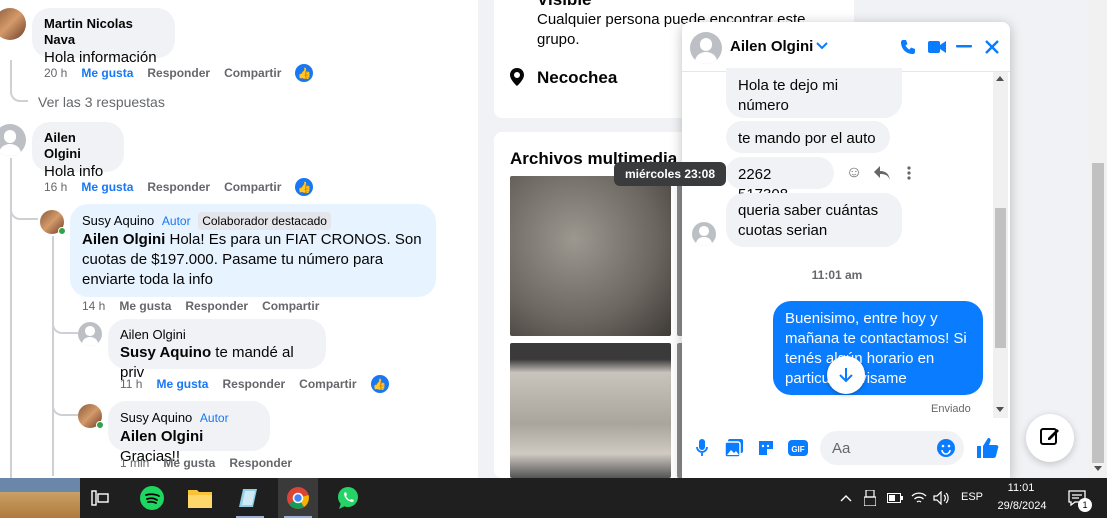 This screenshot has height=518, width=1107. Describe the element at coordinates (814, 93) in the screenshot. I see `incoming-message: Hola te dejo mi número` at that location.